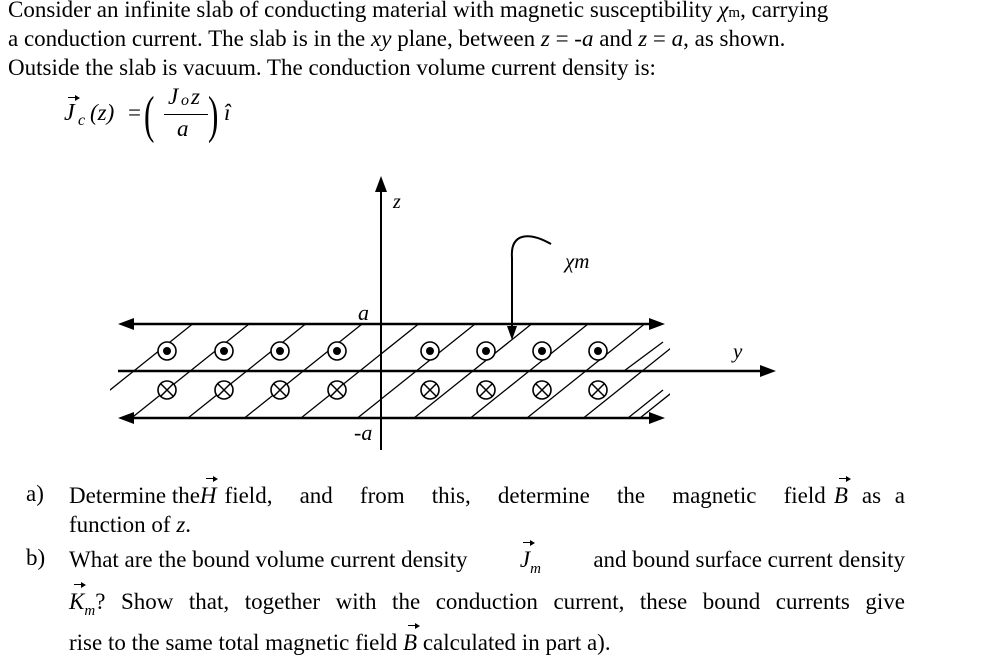 The height and width of the screenshot is (663, 992). I want to click on jm-subscript: m, so click(535, 569).